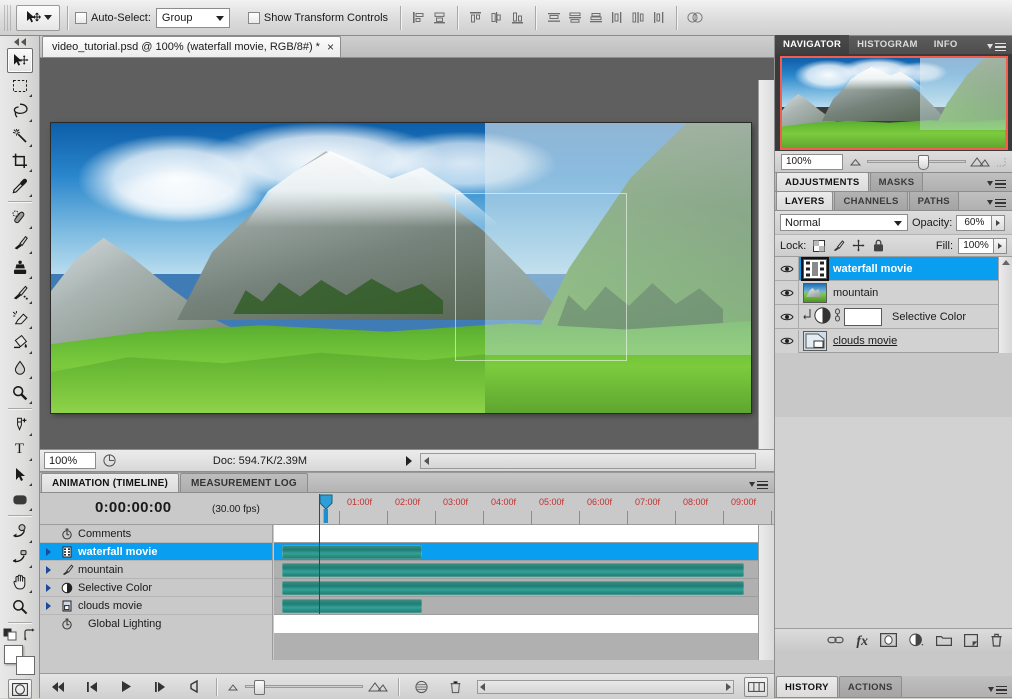 This screenshot has width=1012, height=699. Describe the element at coordinates (156, 552) in the screenshot. I see `timeline-row-waterfall-movie: waterfall movie` at that location.